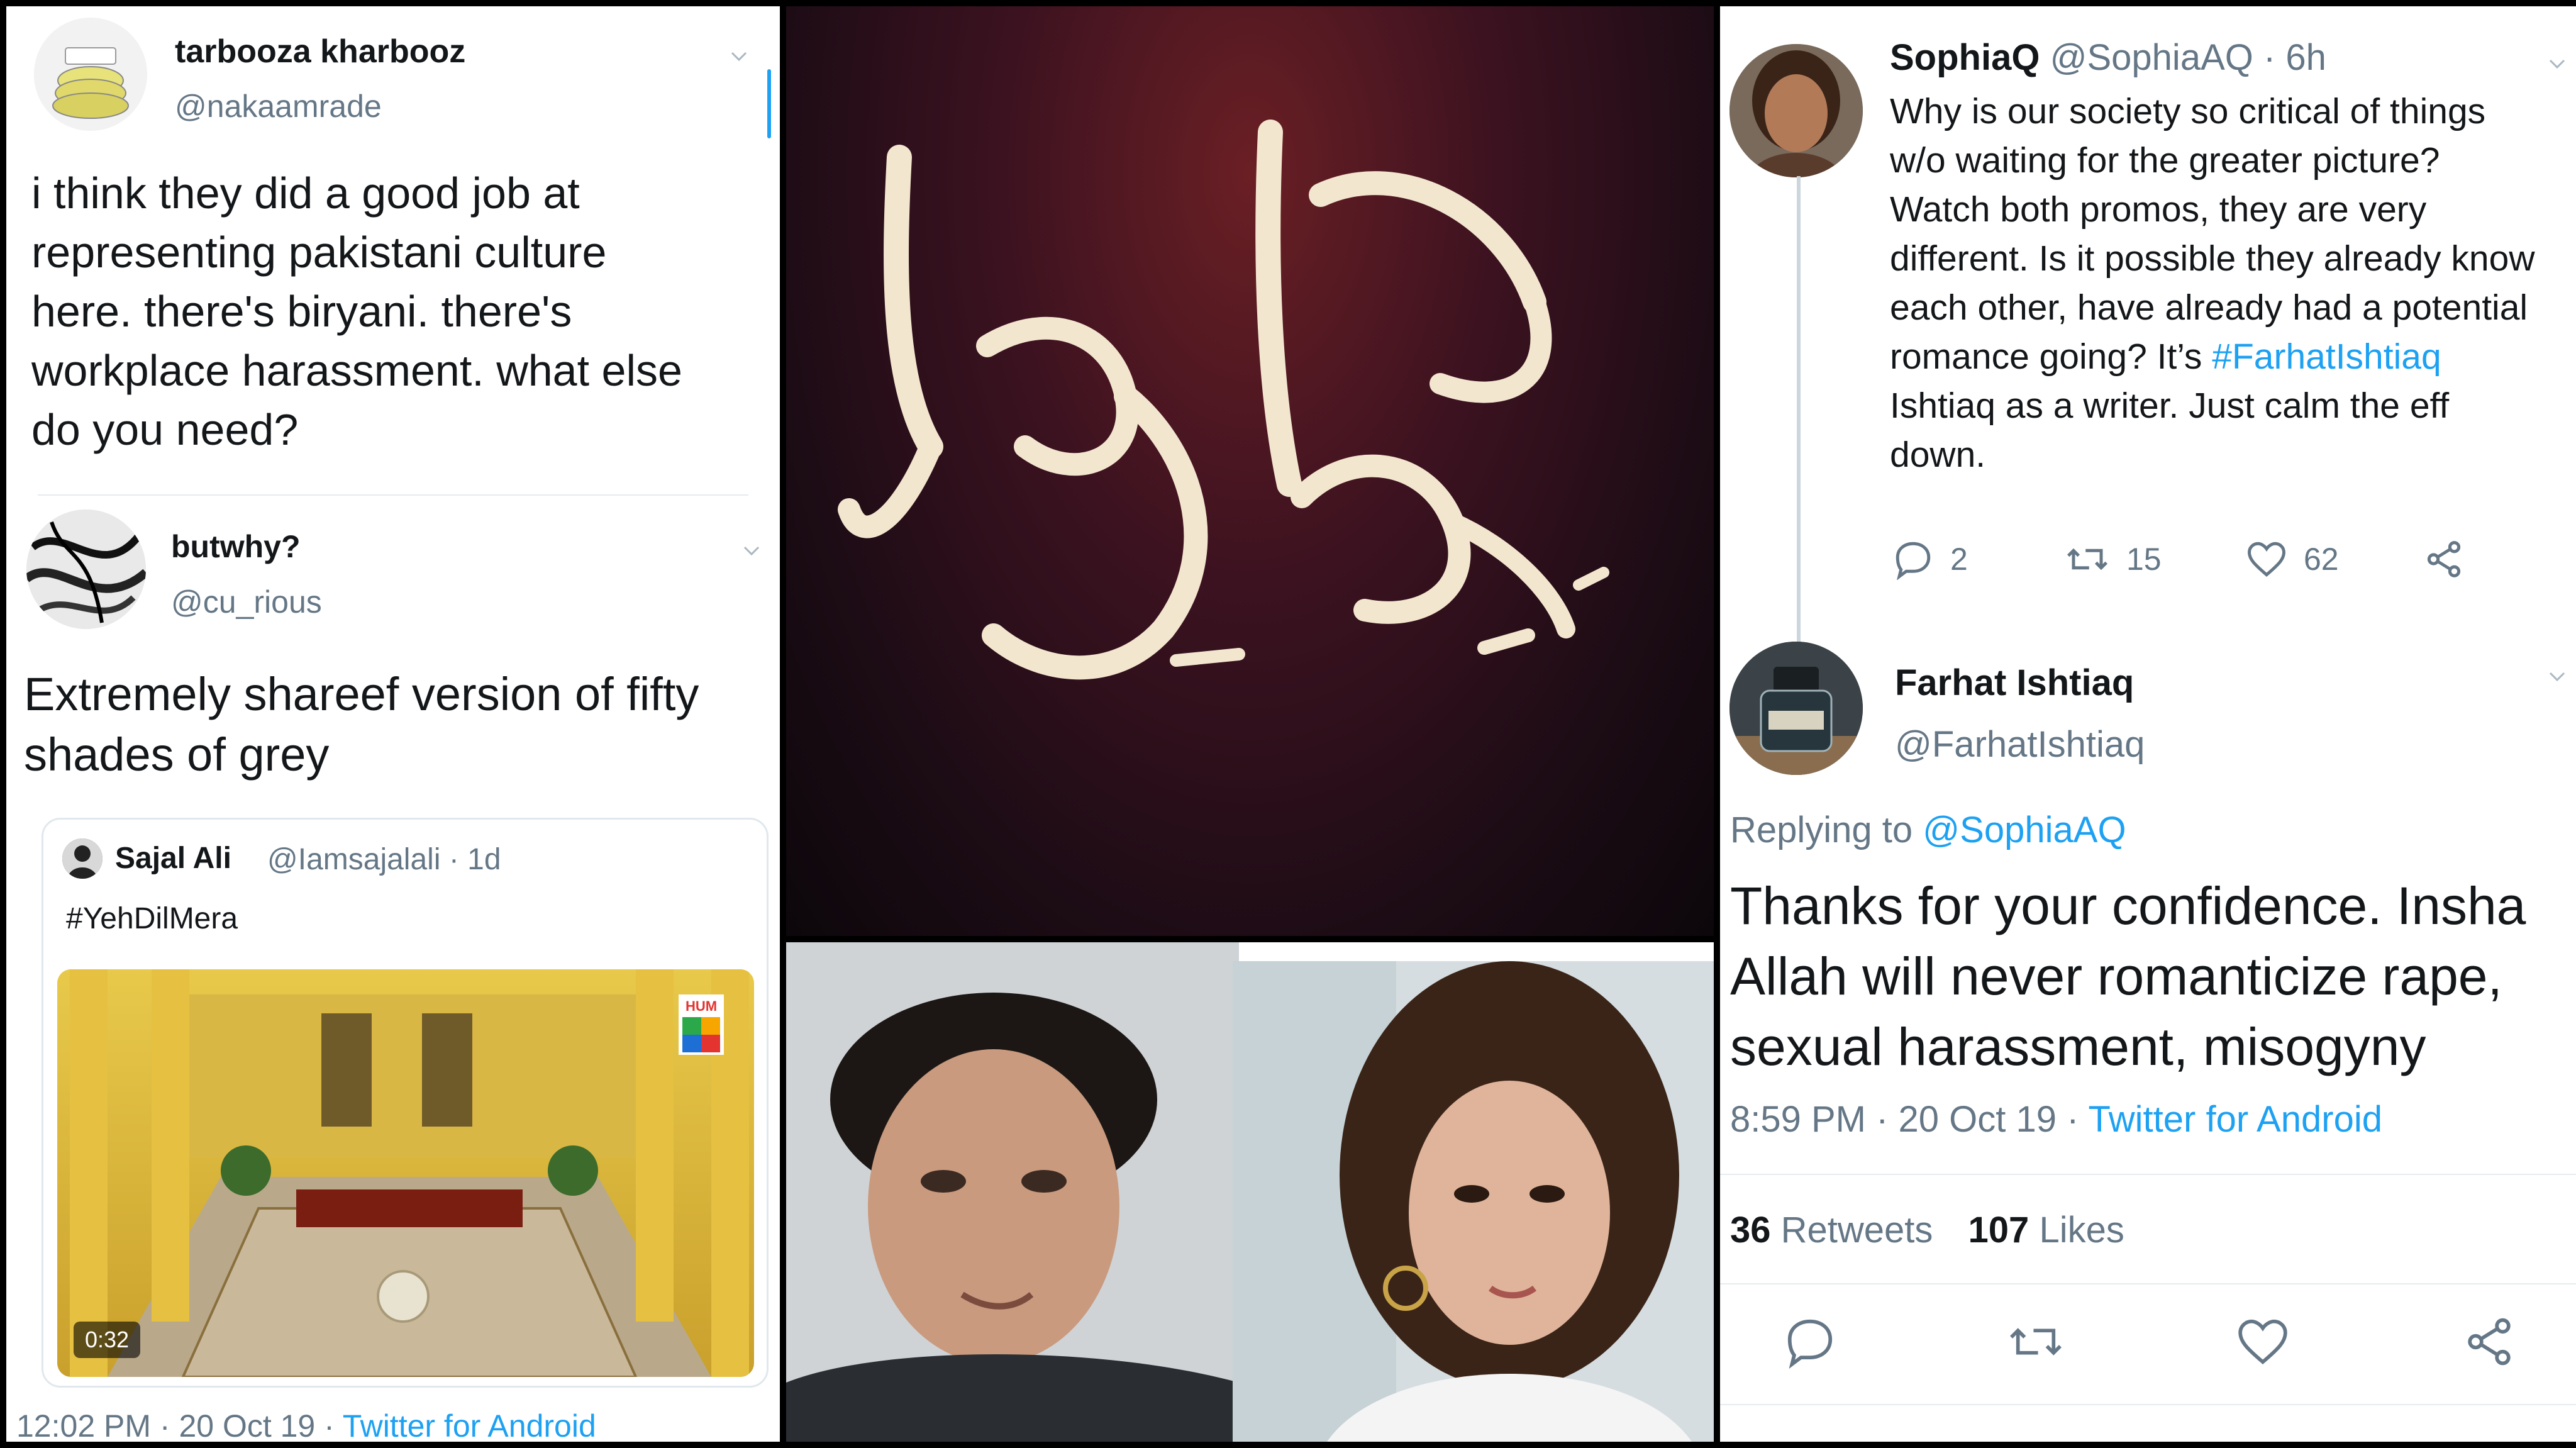 Image resolution: width=2576 pixels, height=1448 pixels. What do you see at coordinates (701, 1006) in the screenshot?
I see `channel-logo-text: HUM` at bounding box center [701, 1006].